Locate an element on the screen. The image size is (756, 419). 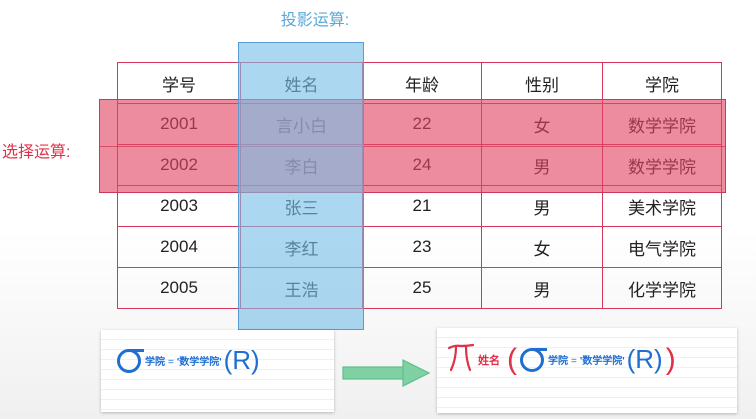
arrow-right-icon is located at coordinates (386, 373).